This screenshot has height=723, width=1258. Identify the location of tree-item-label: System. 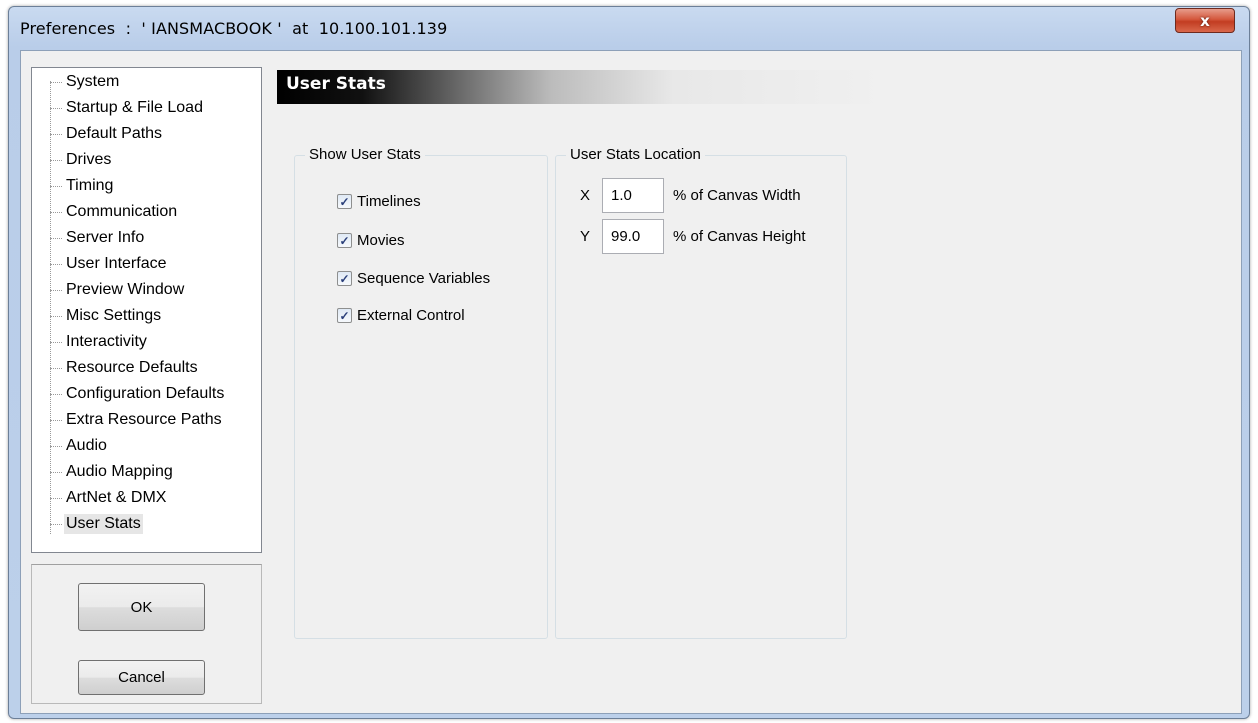
(93, 81).